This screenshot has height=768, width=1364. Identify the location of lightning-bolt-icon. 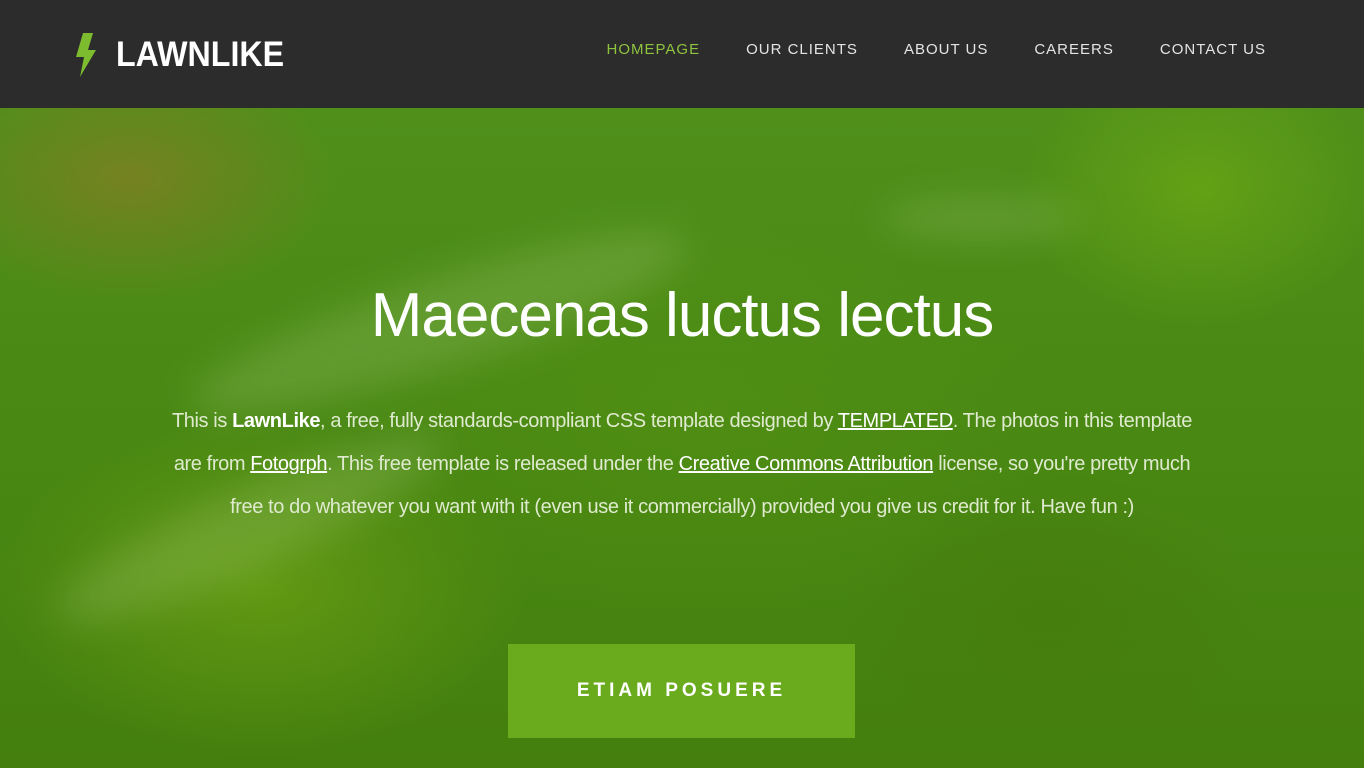
(86, 55).